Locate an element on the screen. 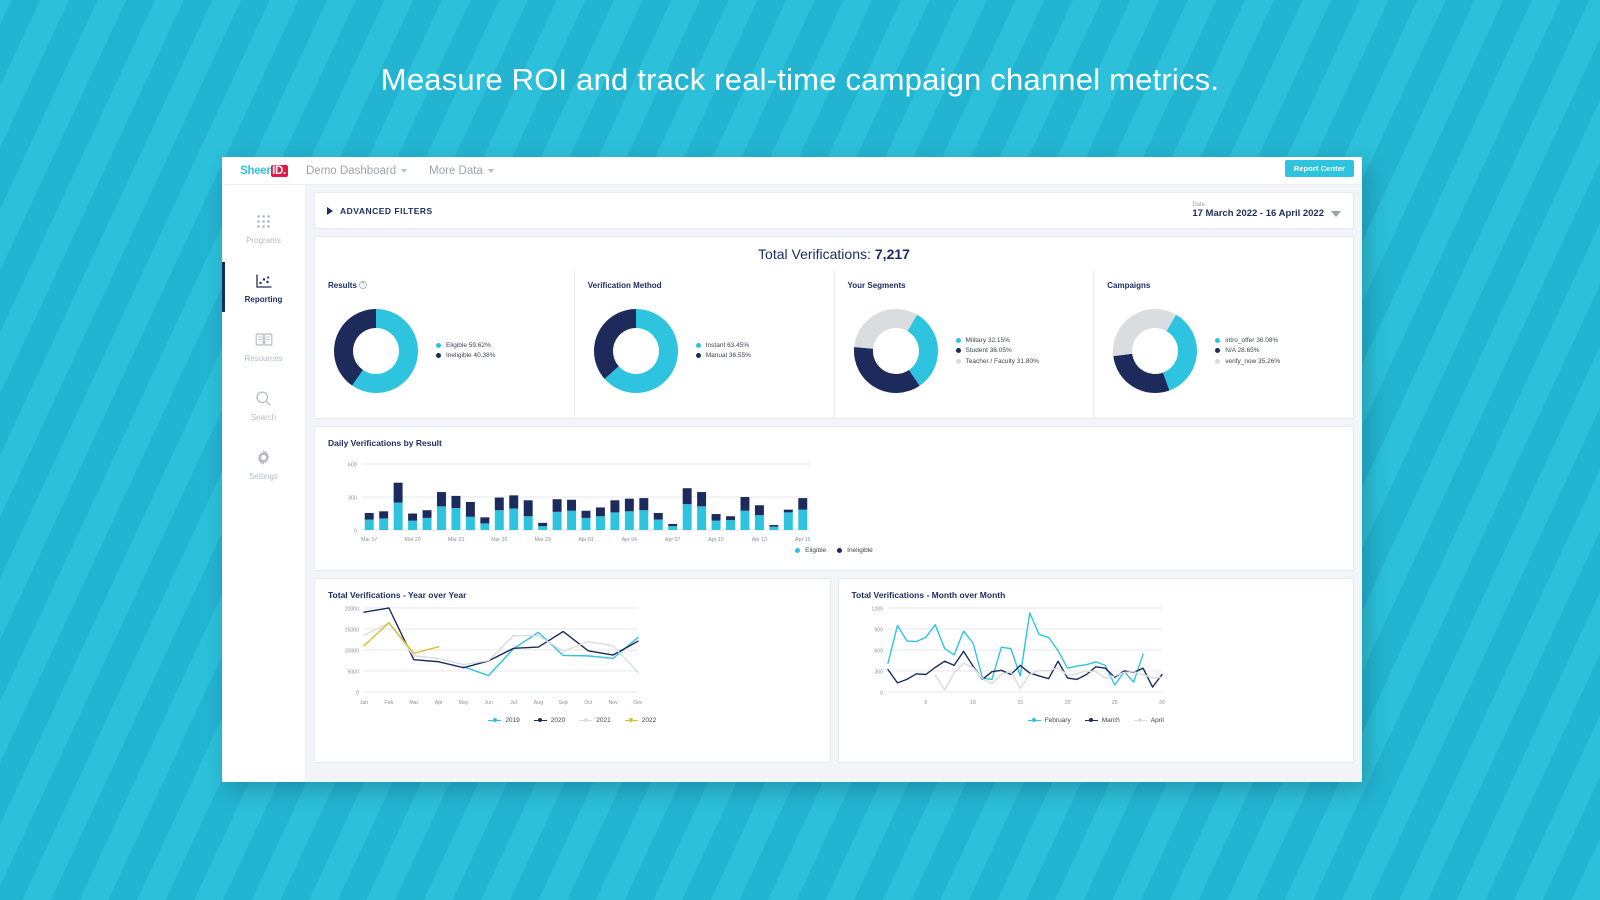 Image resolution: width=1600 pixels, height=900 pixels. legend-label: 2020 is located at coordinates (558, 720).